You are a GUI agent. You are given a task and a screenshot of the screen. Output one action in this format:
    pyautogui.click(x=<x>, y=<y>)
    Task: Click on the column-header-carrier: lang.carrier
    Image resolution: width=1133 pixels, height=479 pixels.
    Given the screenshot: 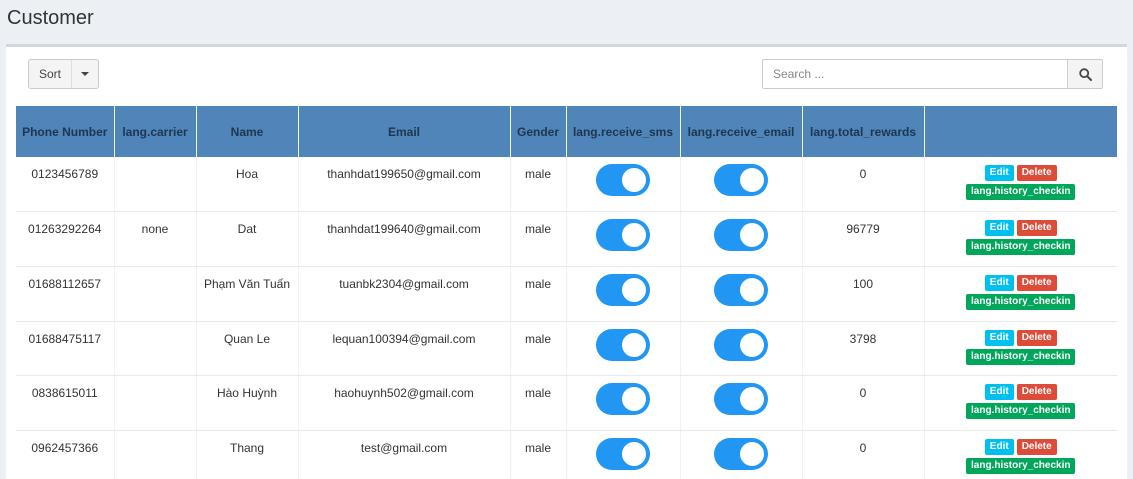 What is the action you would take?
    pyautogui.click(x=155, y=131)
    